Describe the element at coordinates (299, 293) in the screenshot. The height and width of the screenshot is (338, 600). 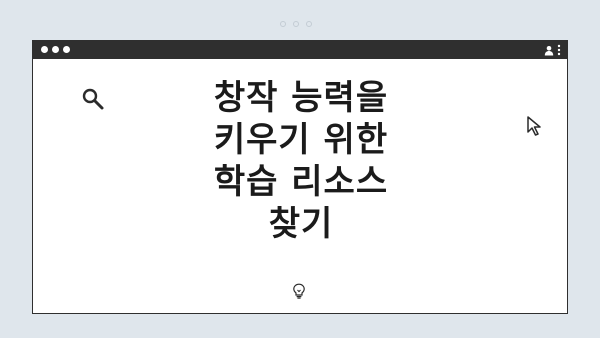
I see `lightbulb-icon` at that location.